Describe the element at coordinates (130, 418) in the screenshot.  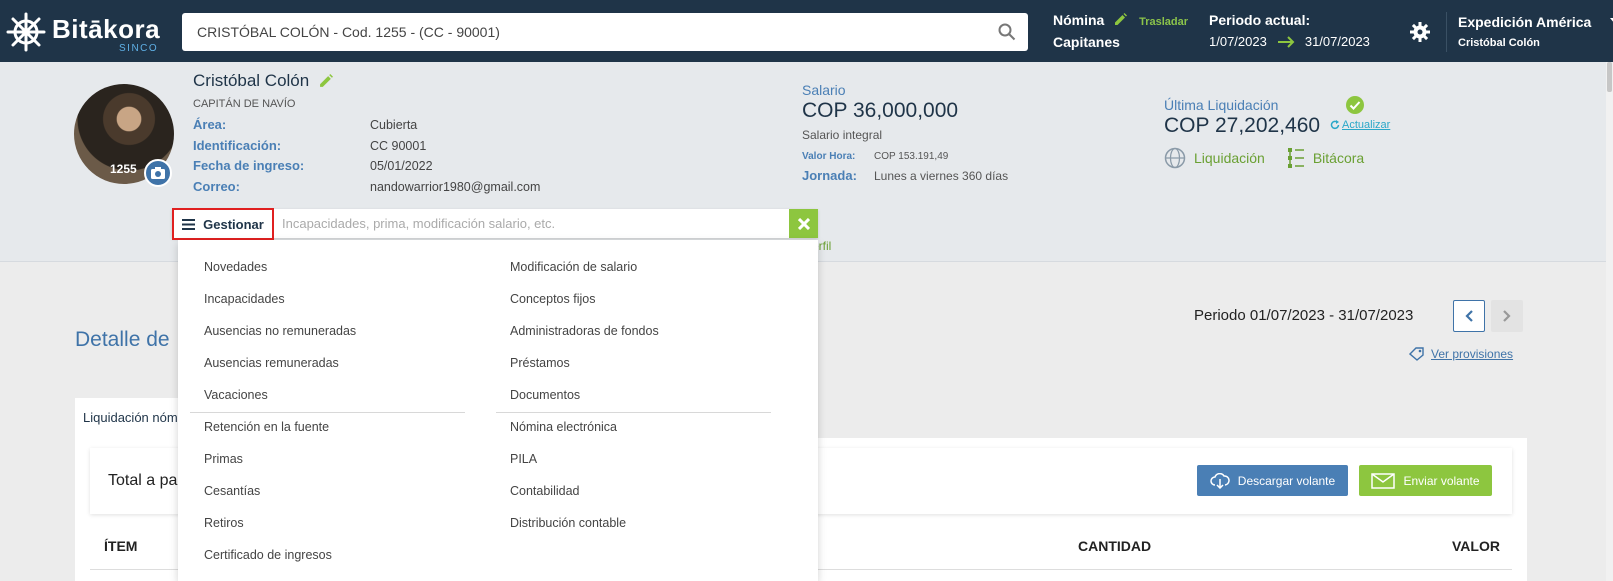
I see `tab-liquidacion-nomina: Liquidación nóm` at that location.